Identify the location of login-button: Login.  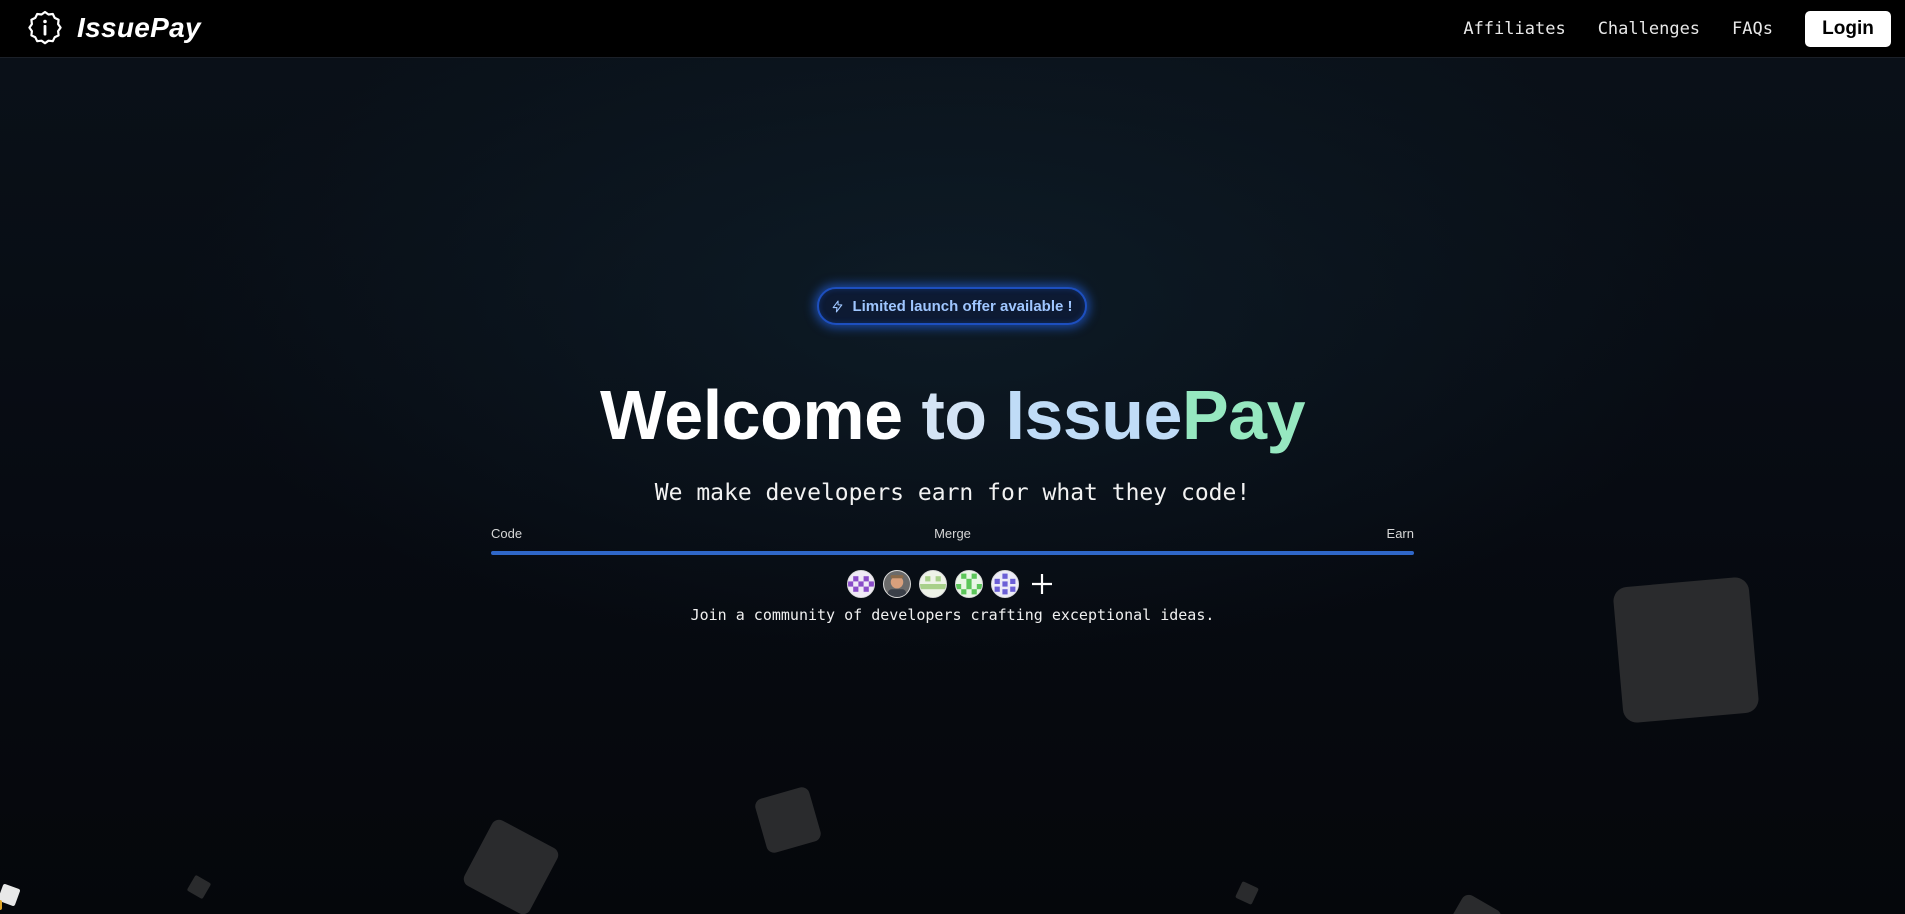
(1848, 28).